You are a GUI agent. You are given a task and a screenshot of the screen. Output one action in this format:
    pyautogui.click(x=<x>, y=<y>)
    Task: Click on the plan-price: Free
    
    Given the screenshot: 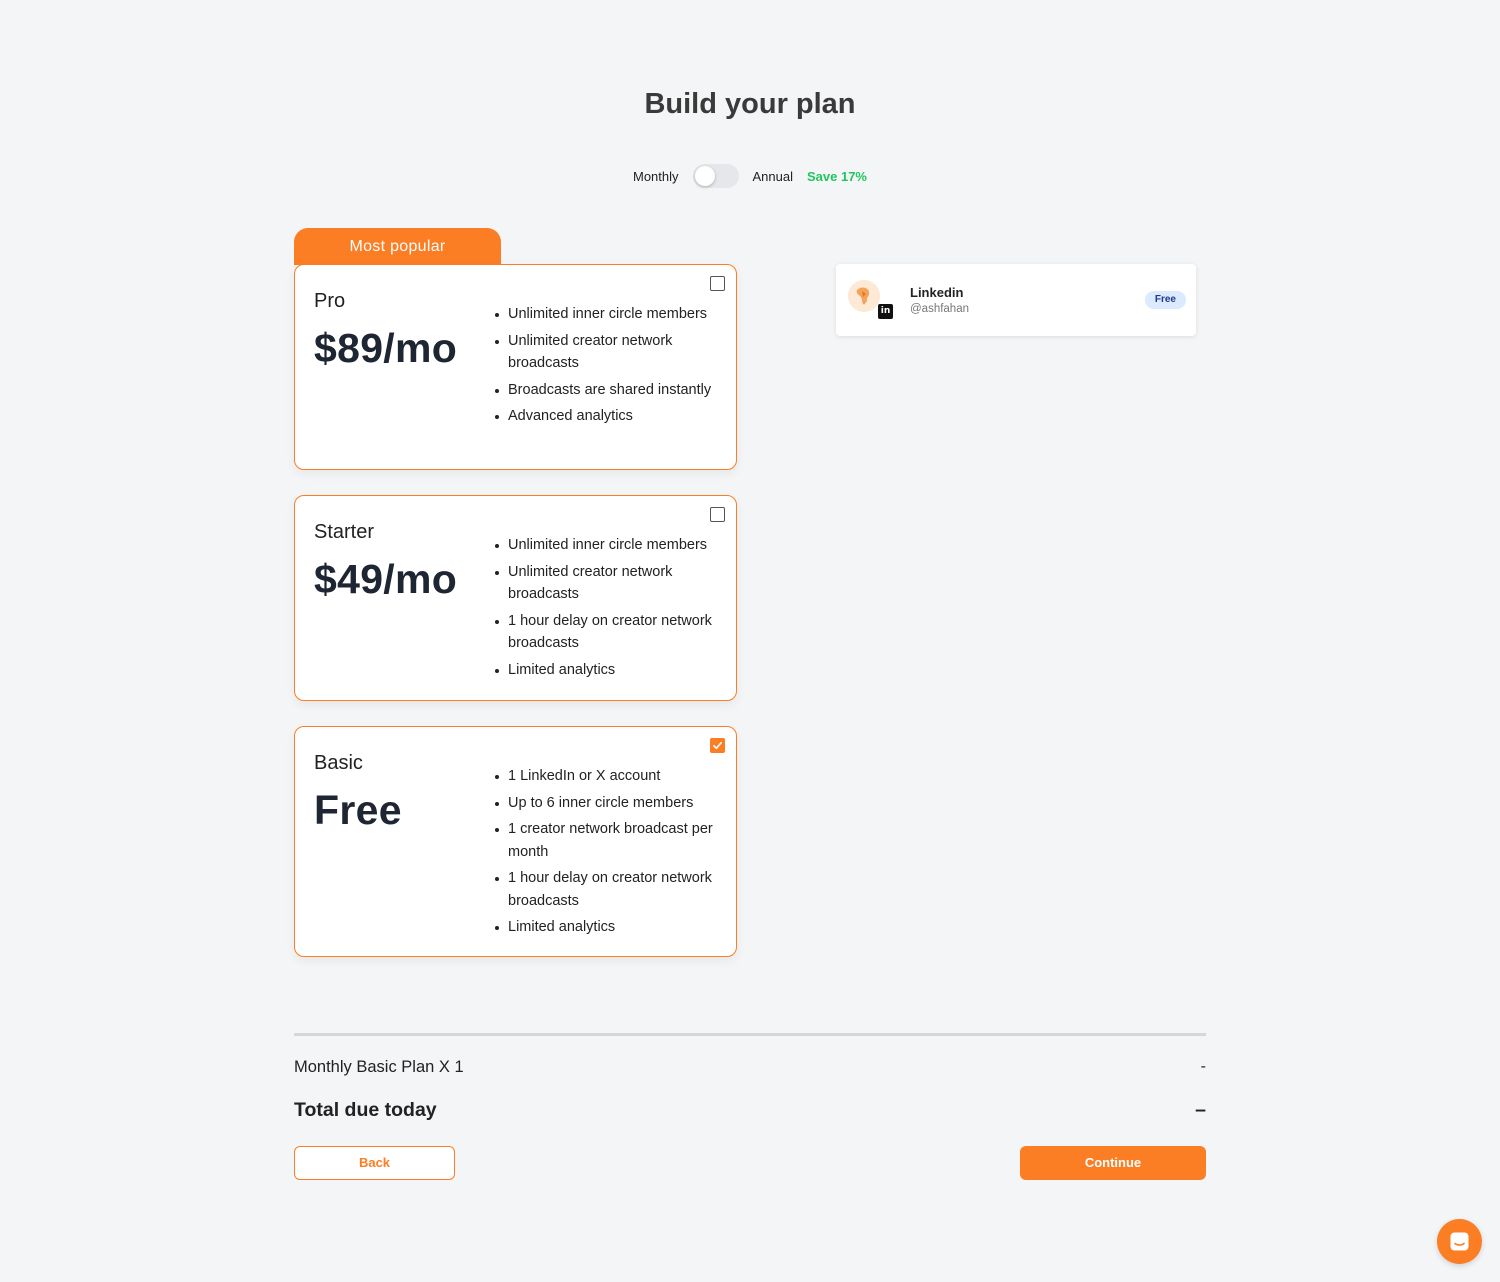 What is the action you would take?
    pyautogui.click(x=358, y=810)
    